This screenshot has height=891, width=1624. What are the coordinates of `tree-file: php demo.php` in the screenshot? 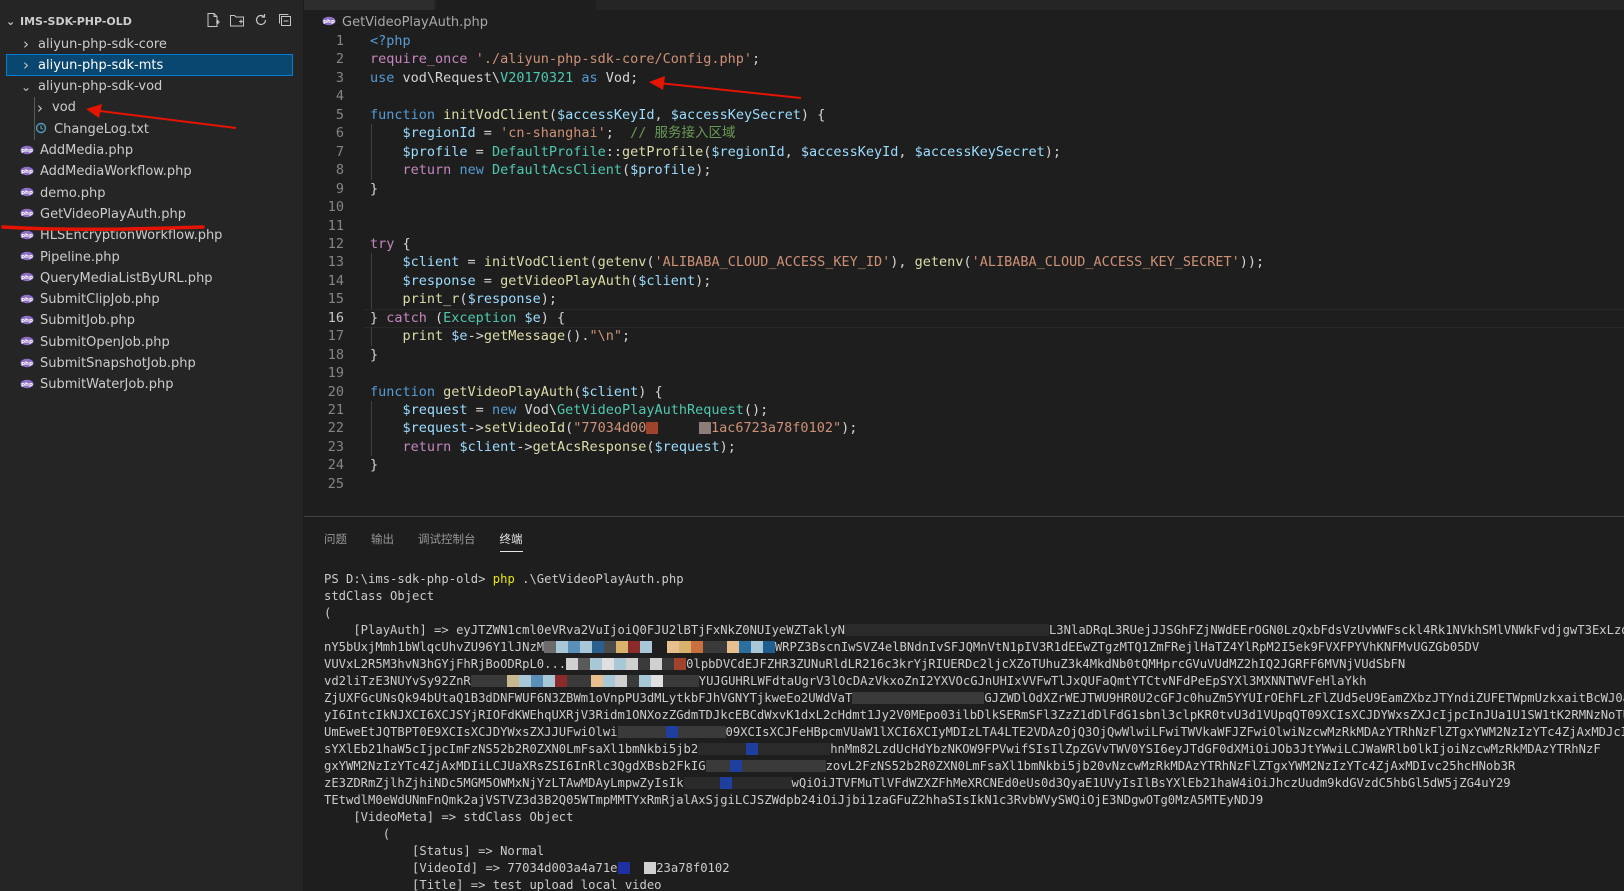 It's located at (149, 193).